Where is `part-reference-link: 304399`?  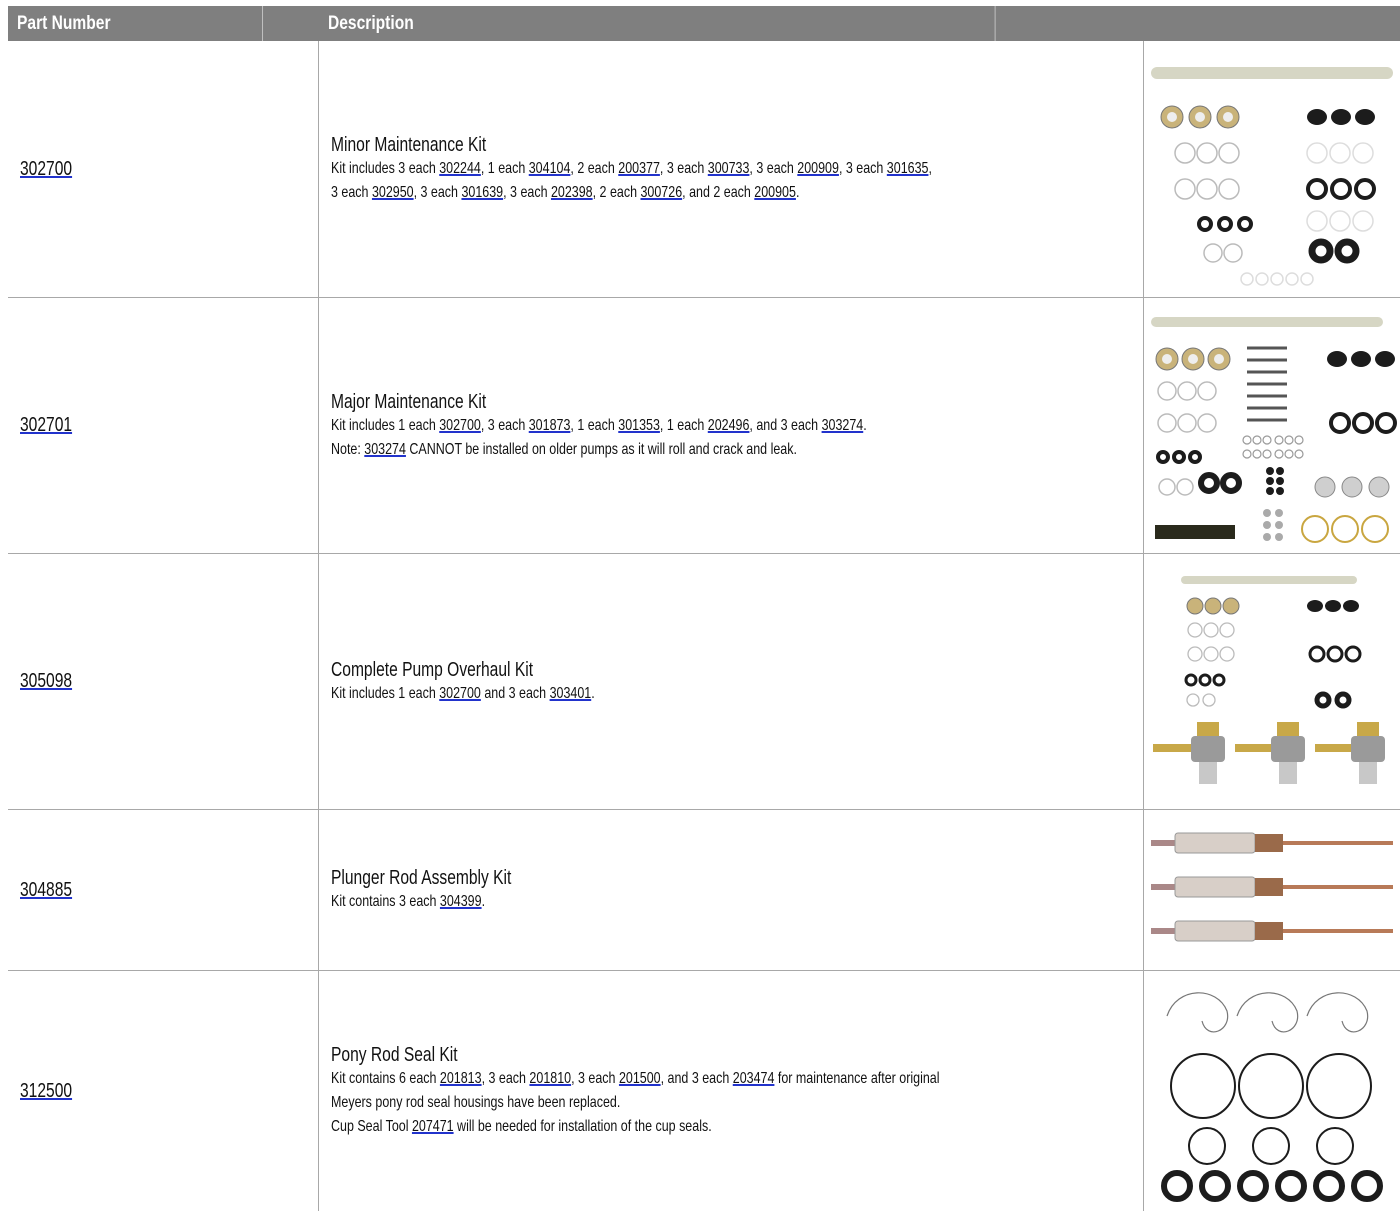
part-reference-link: 304399 is located at coordinates (461, 901).